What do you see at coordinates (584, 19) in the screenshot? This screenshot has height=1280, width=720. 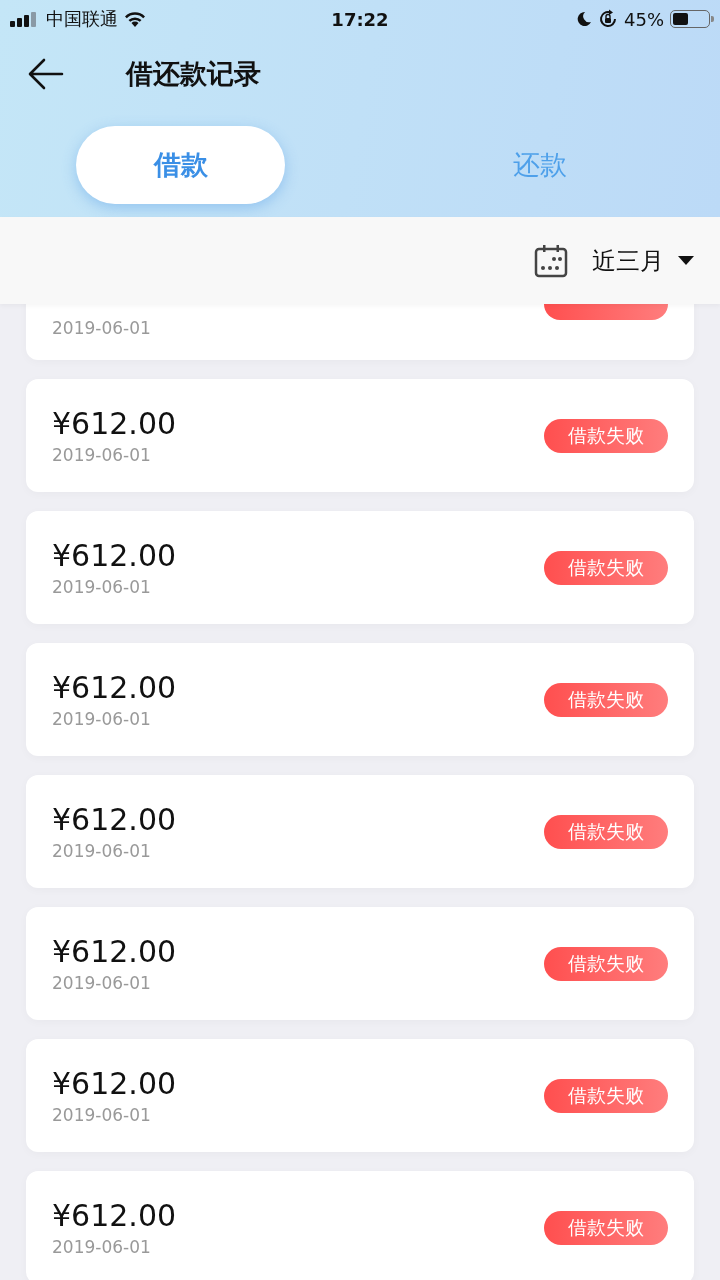 I see `moon-icon` at bounding box center [584, 19].